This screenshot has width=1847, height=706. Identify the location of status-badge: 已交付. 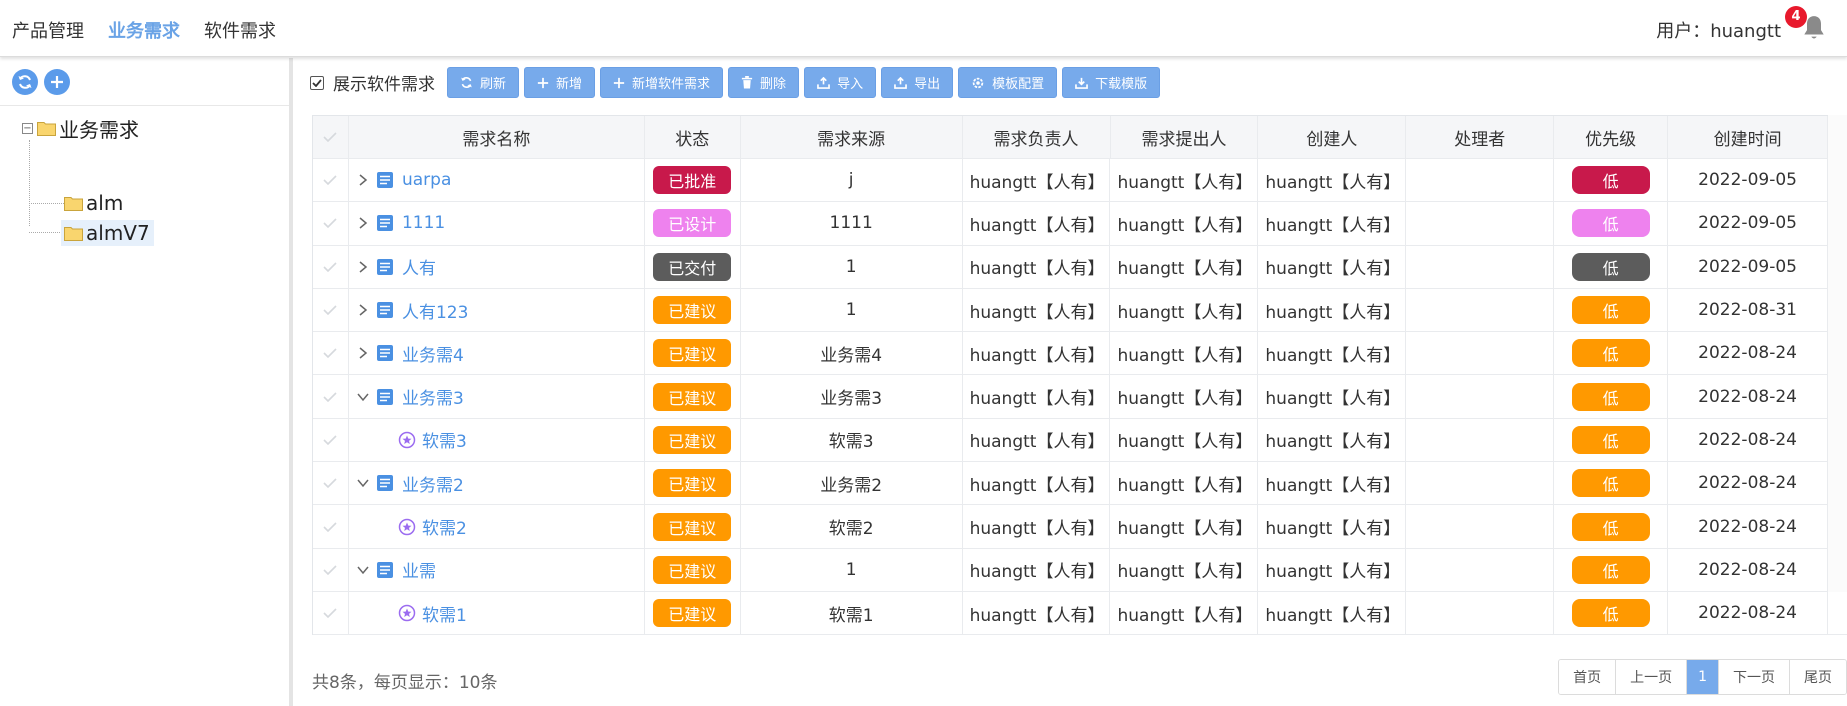
(692, 266).